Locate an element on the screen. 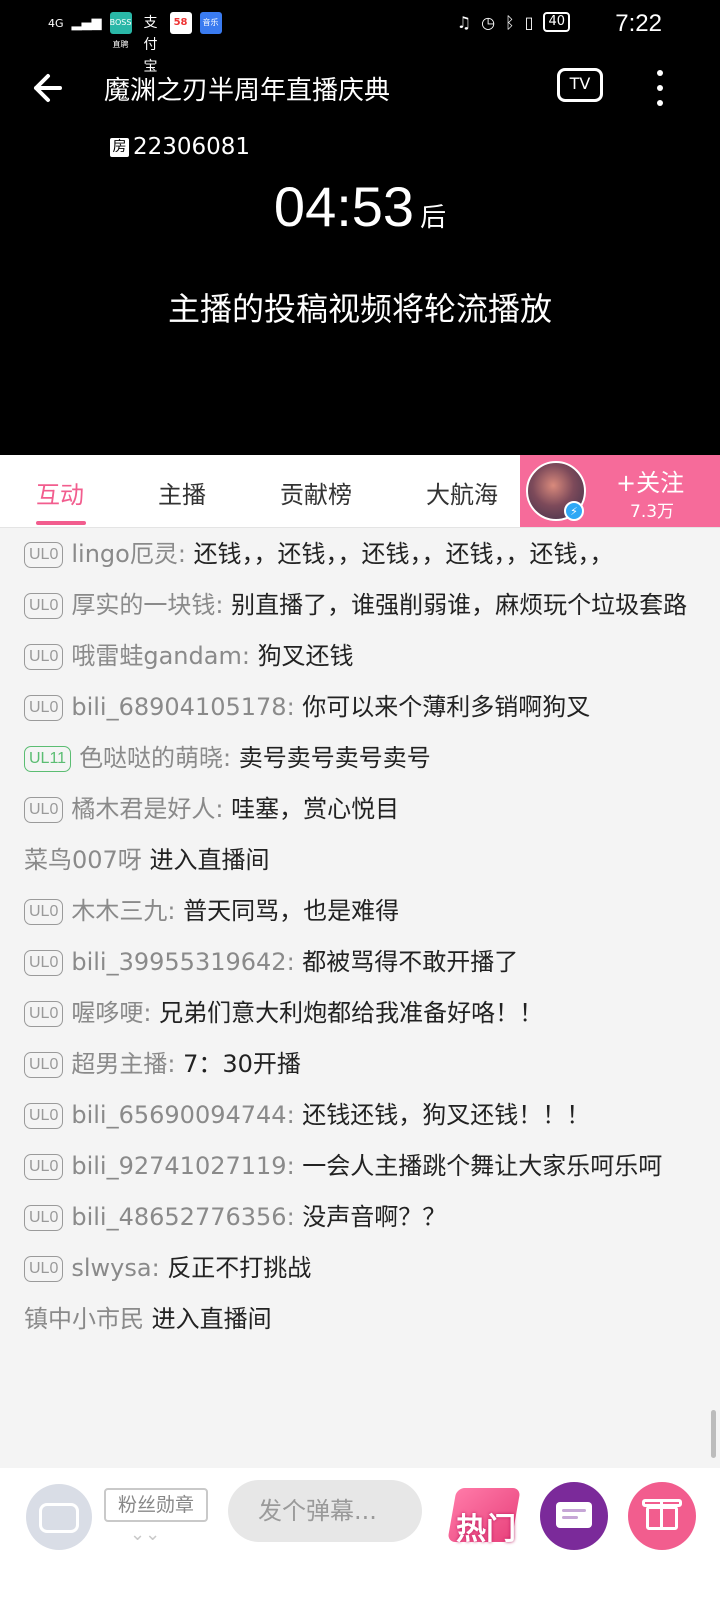 Image resolution: width=720 pixels, height=1600 pixels. status-left: 4G ▂▄▆ BOSS直聘 支付宝 58 音乐 is located at coordinates (135, 43).